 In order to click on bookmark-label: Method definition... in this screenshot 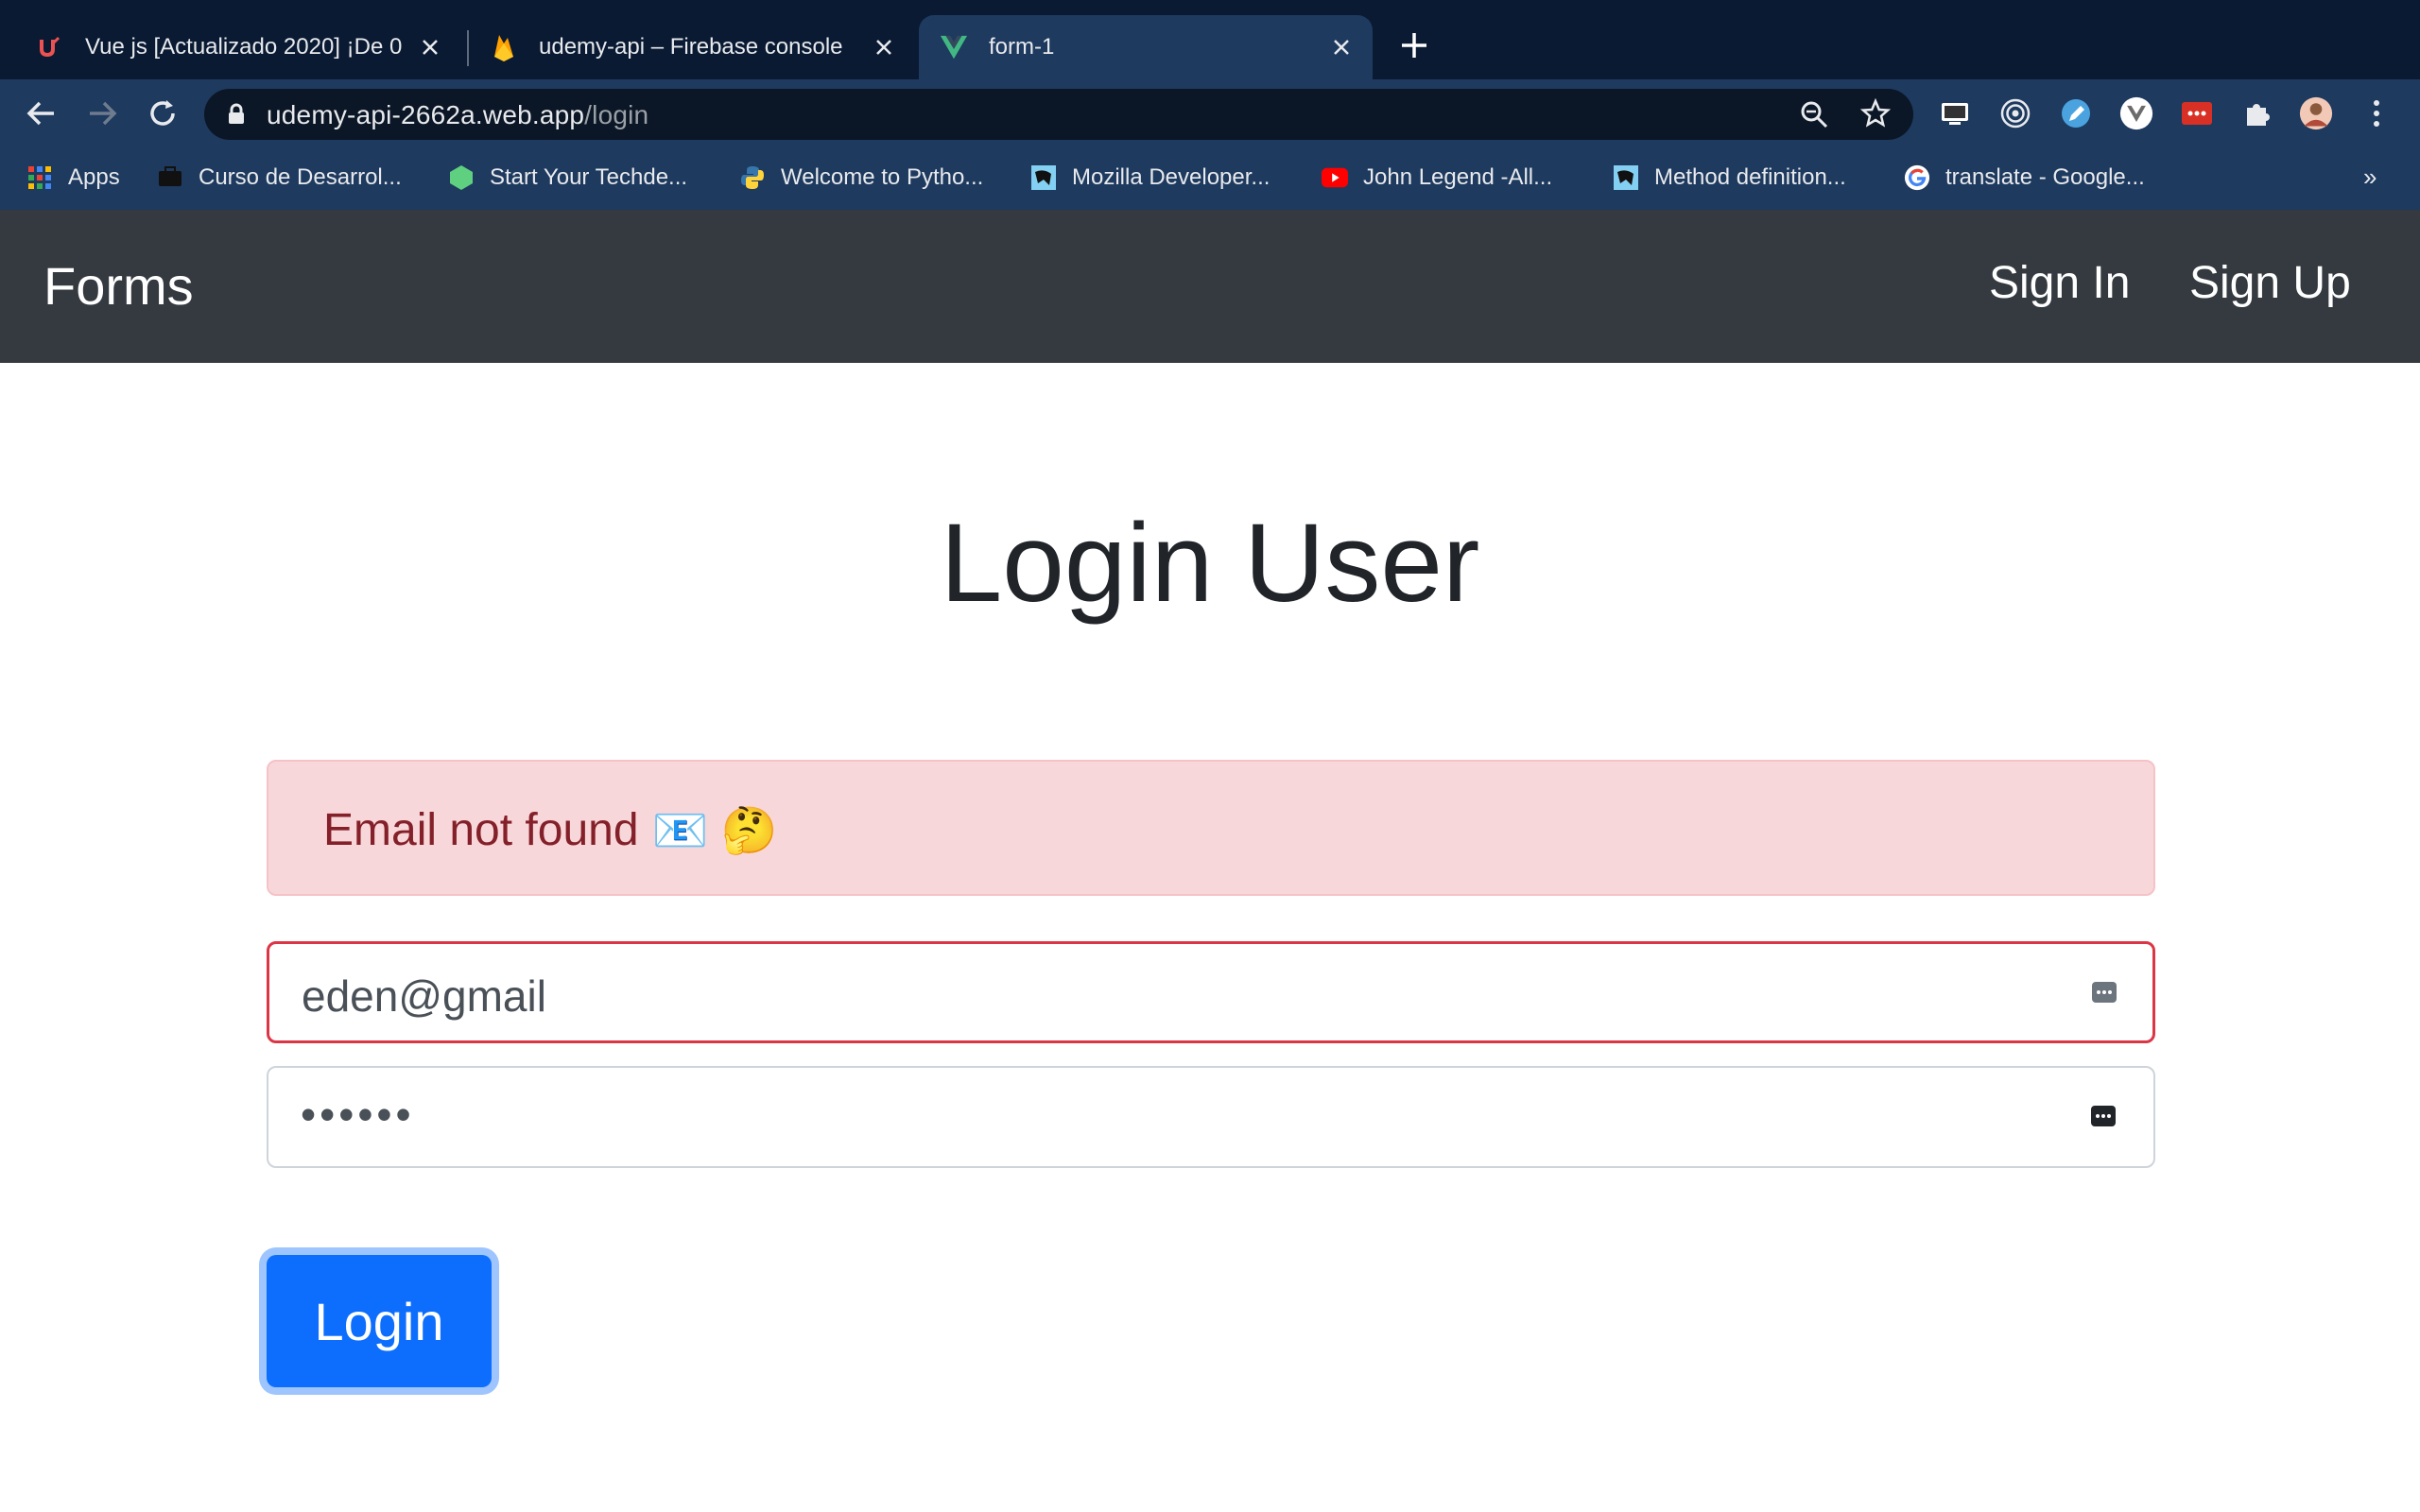, I will do `click(1750, 177)`.